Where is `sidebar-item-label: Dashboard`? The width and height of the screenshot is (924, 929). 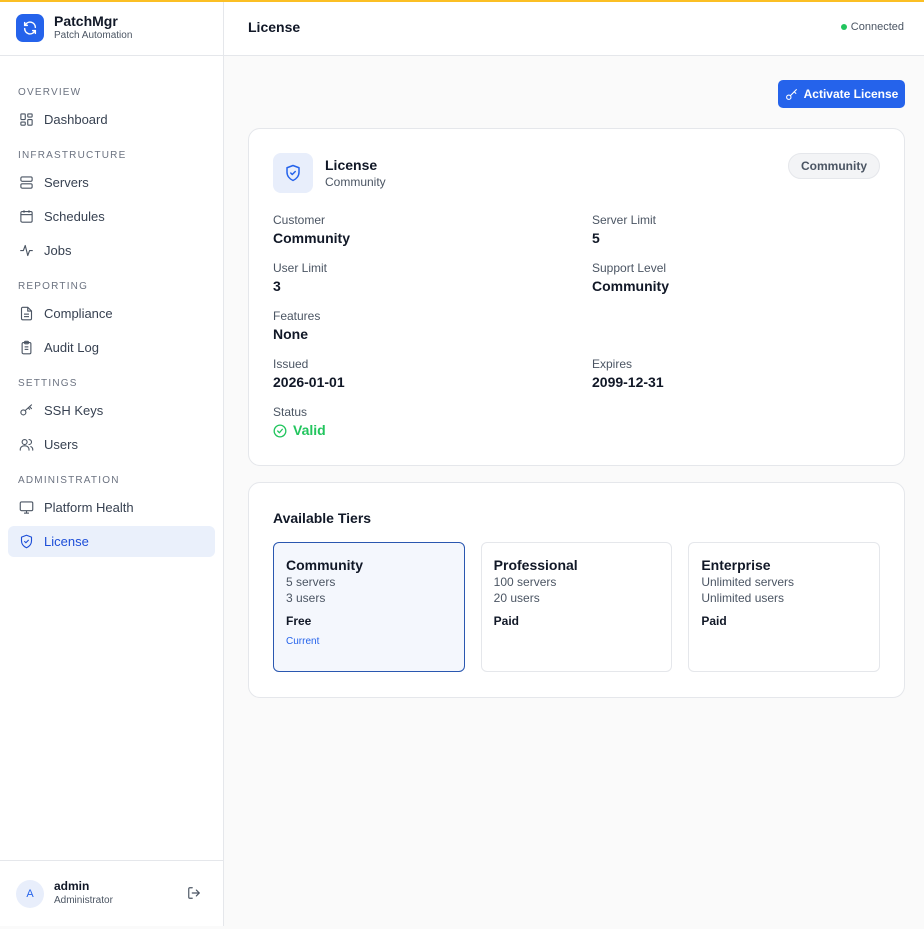 sidebar-item-label: Dashboard is located at coordinates (76, 119).